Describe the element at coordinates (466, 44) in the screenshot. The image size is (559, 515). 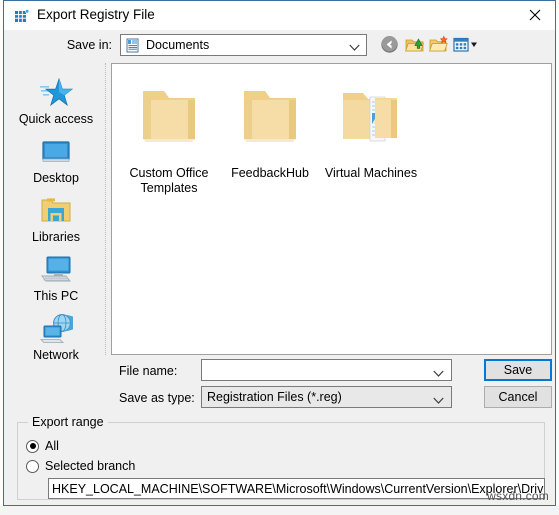
I see `views-grid-icon` at that location.